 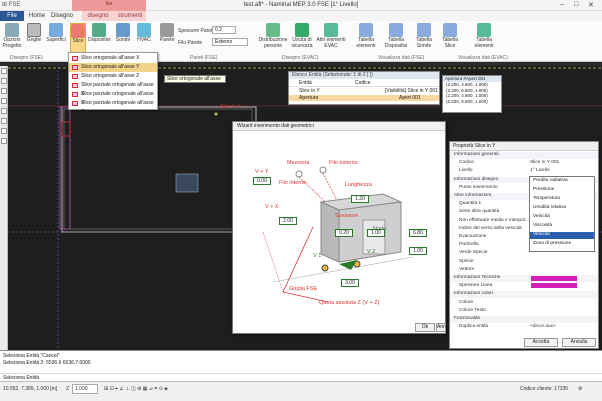 What do you see at coordinates (123, 40) in the screenshot?
I see `button-label: Sonde` at bounding box center [123, 40].